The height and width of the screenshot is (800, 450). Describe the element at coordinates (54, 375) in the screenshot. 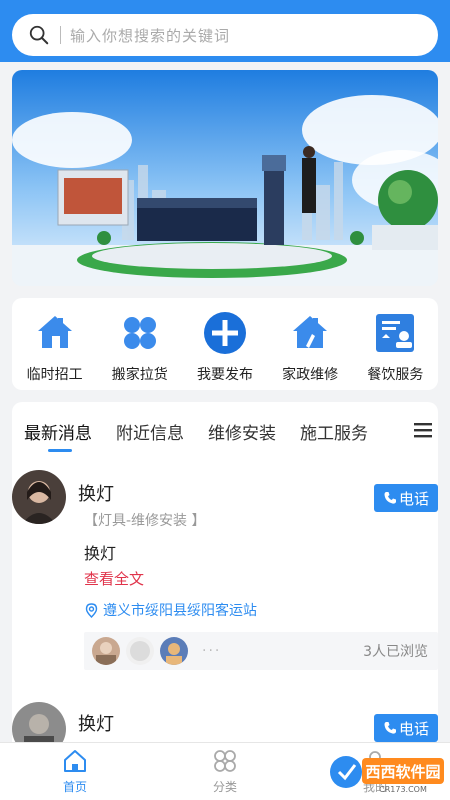

I see `quick-link-label: 临时招工` at that location.